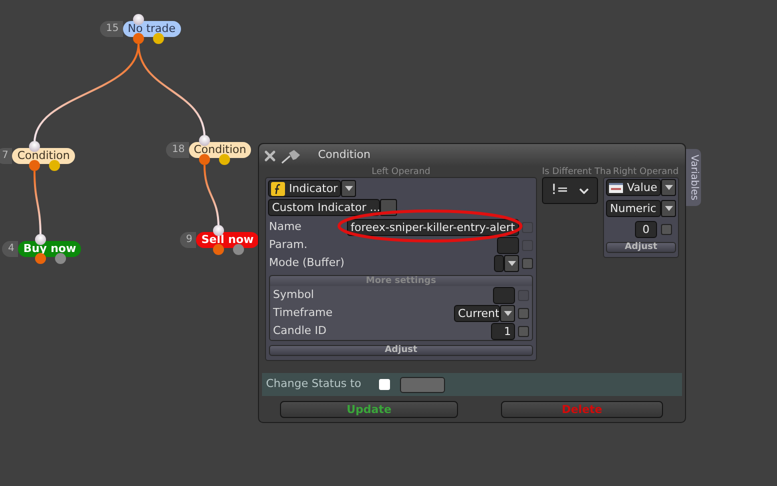 The height and width of the screenshot is (486, 777). Describe the element at coordinates (303, 312) in the screenshot. I see `field-label: Timeframe` at that location.